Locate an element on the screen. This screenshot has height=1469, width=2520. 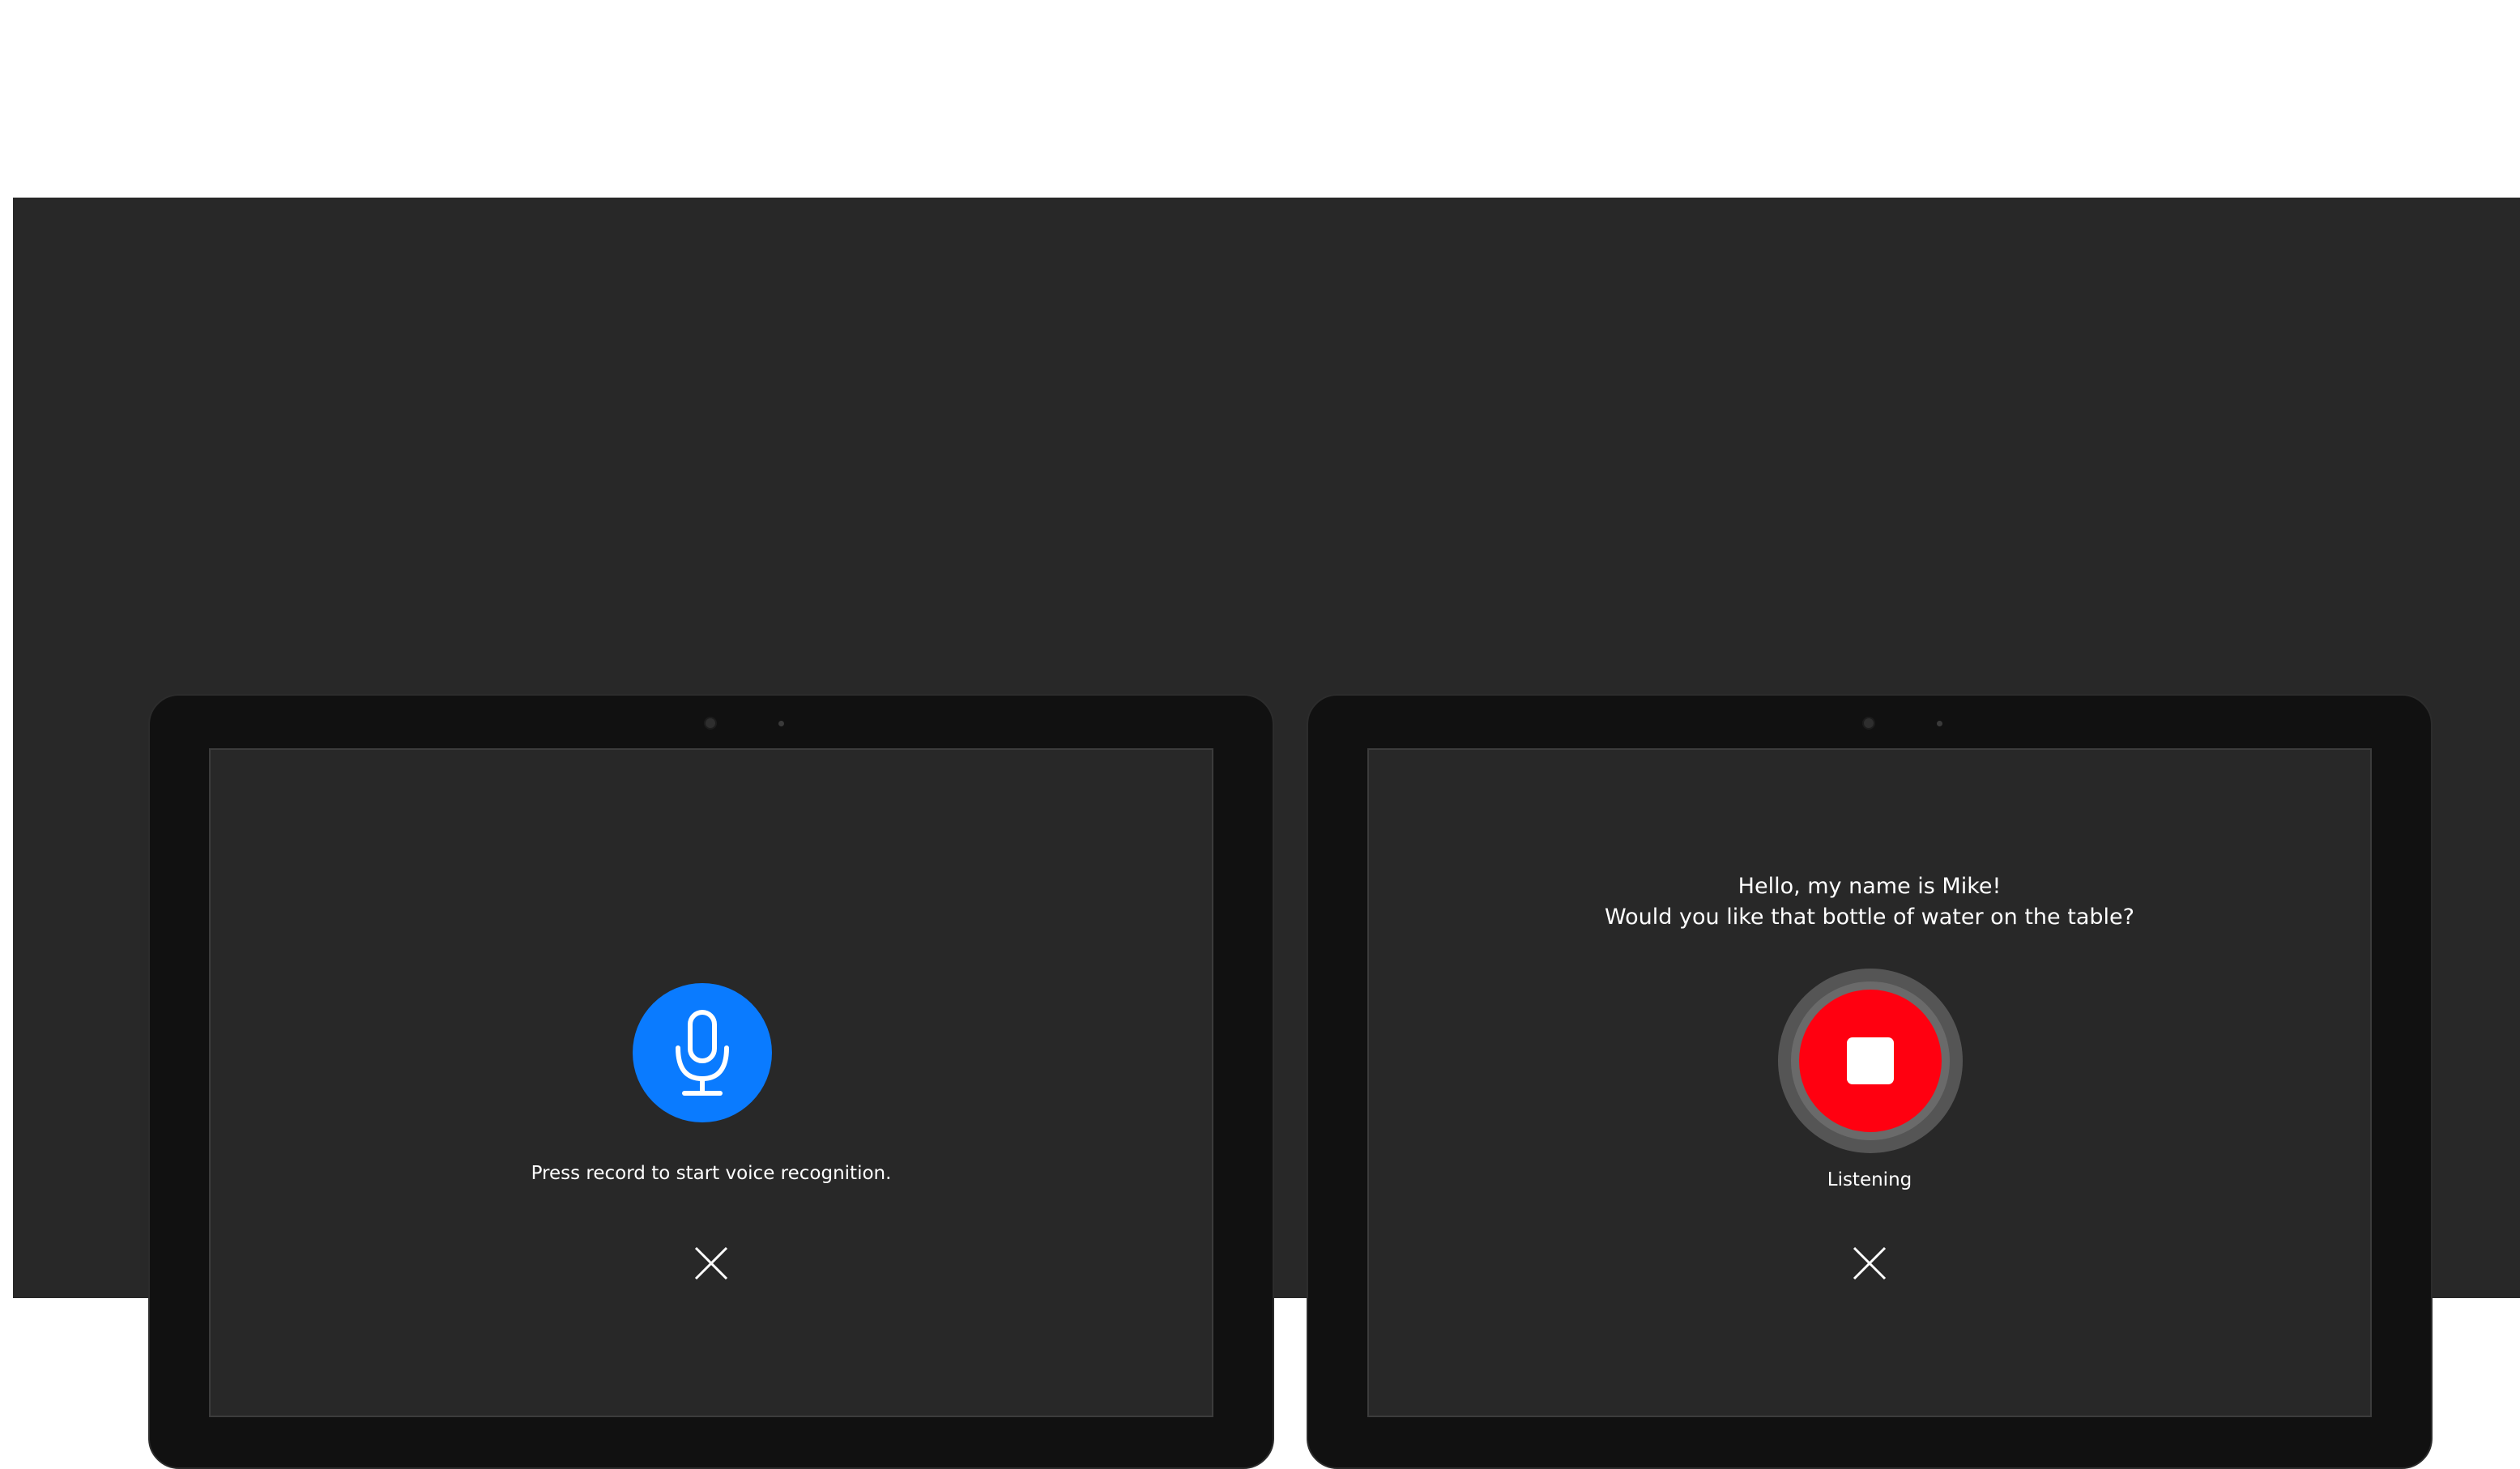
stop-recording-button is located at coordinates (1870, 1061).